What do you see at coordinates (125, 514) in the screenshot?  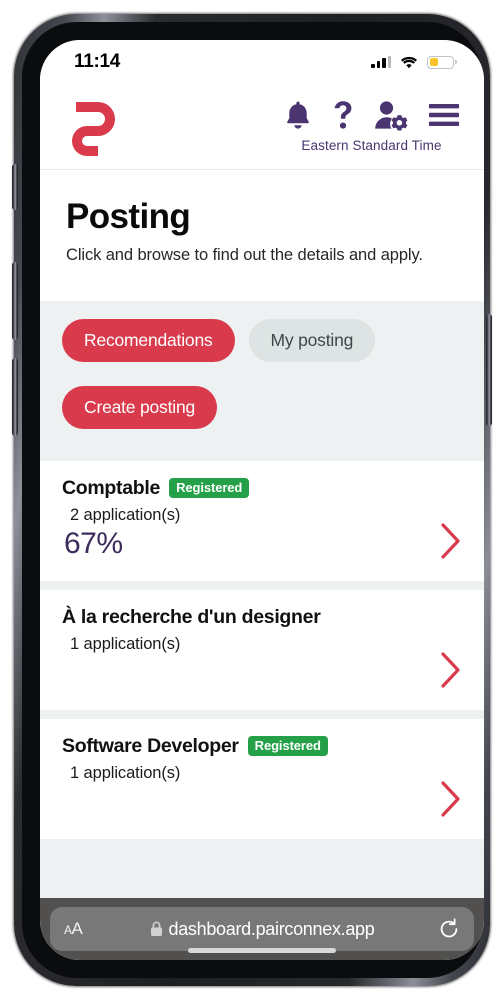 I see `posting-applications-count: 2 application(s)` at bounding box center [125, 514].